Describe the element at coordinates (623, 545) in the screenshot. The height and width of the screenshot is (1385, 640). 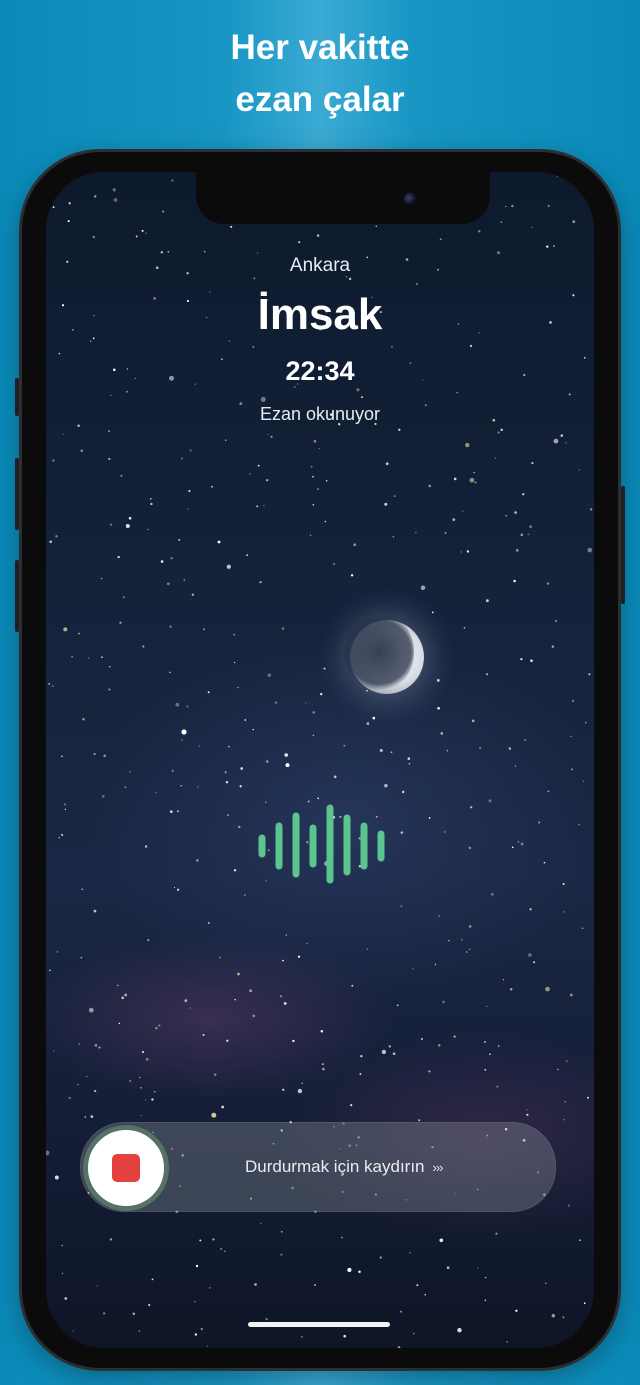
I see `phone-power-button` at that location.